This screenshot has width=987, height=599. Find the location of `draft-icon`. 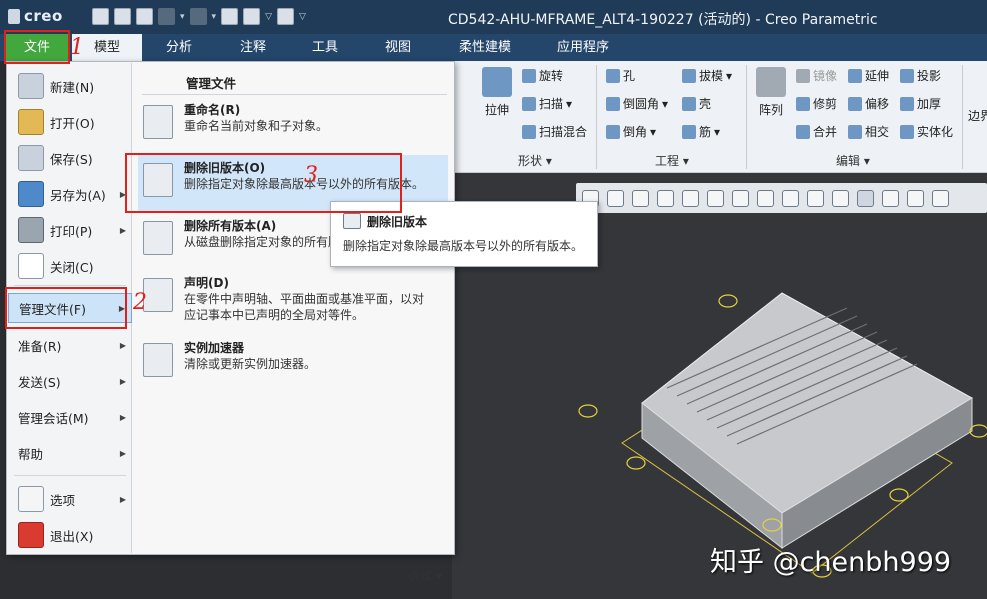

draft-icon is located at coordinates (689, 75).